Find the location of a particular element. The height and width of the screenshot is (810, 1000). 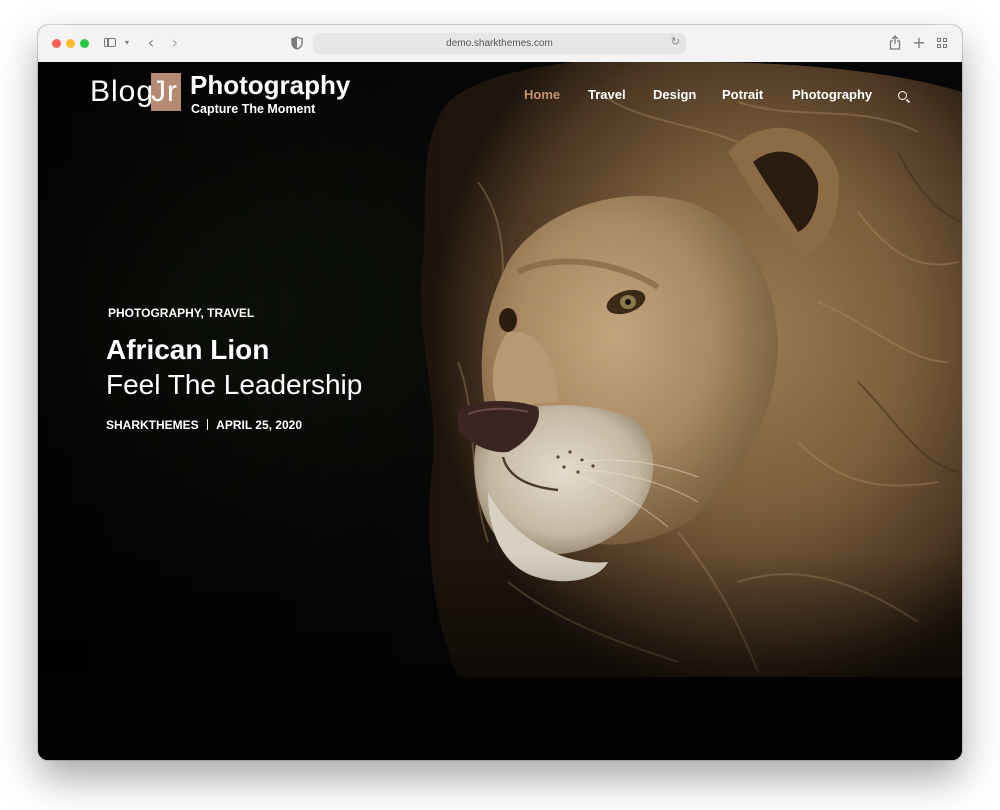

address-bar: demo.sharkthemes.com ↻ is located at coordinates (499, 43).